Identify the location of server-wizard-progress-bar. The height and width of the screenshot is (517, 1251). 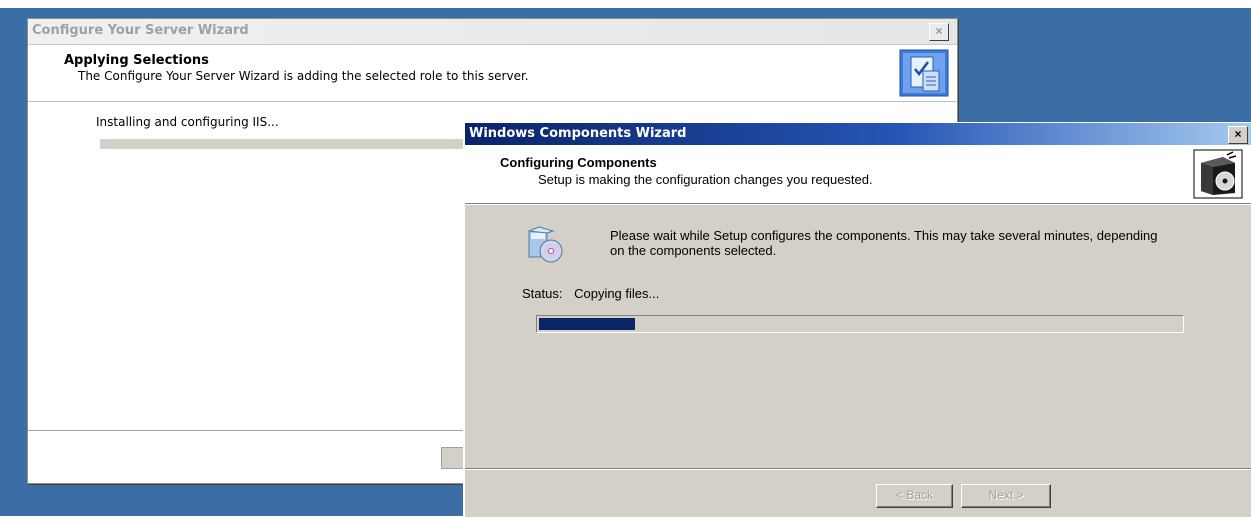
(310, 144).